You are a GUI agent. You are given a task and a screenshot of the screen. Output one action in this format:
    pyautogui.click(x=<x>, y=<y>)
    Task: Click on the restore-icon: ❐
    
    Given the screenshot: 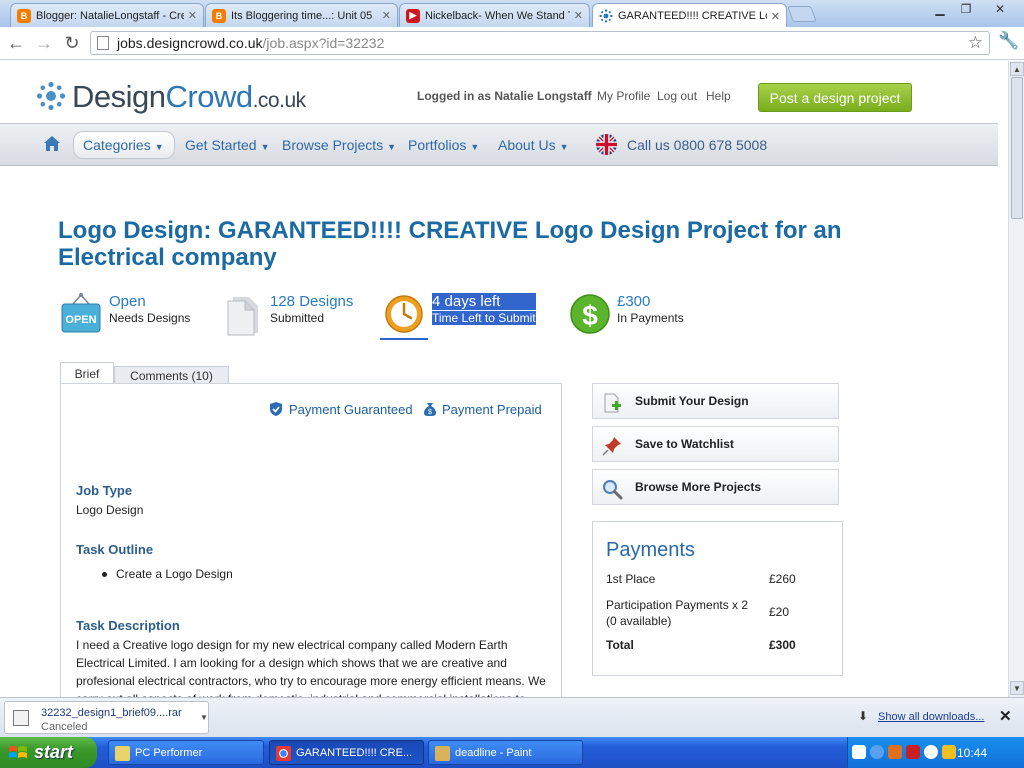 What is the action you would take?
    pyautogui.click(x=966, y=9)
    